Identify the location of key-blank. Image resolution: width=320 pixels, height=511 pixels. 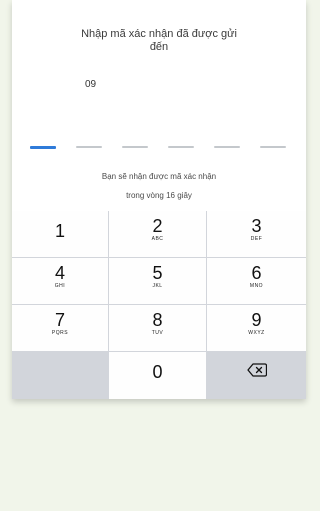
(60, 375).